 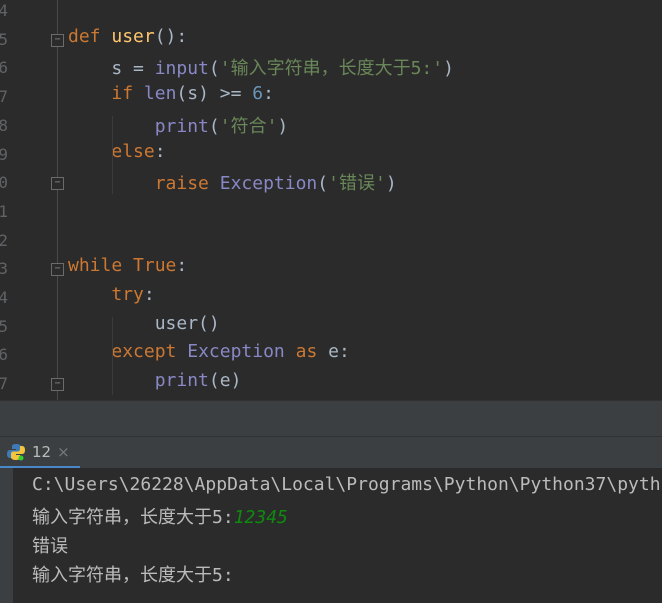 I want to click on code-token: user(), so click(x=144, y=323).